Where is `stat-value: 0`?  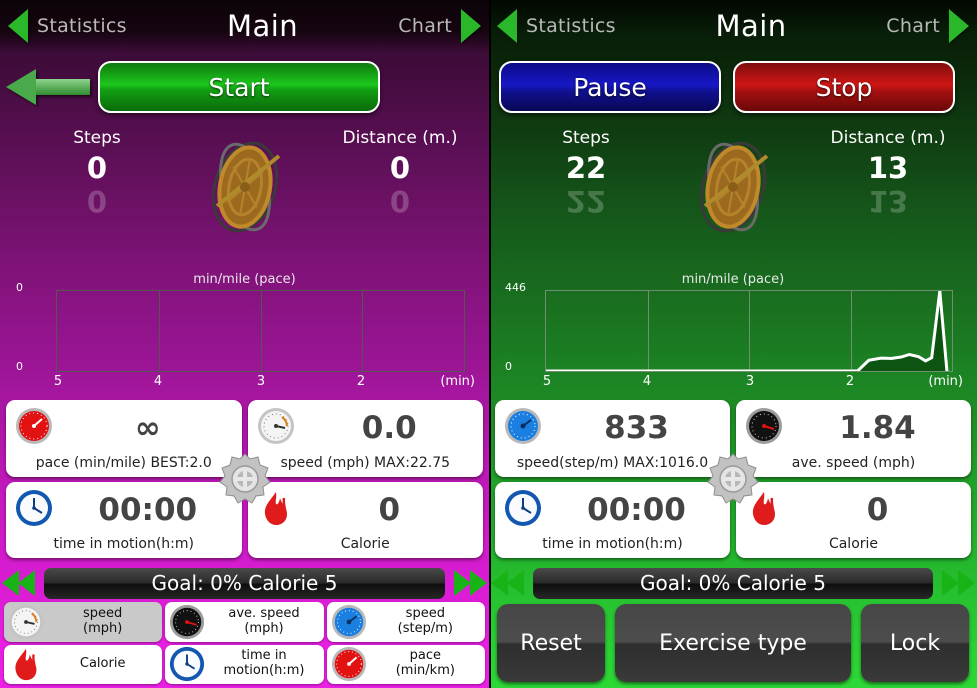
stat-value: 0 is located at coordinates (877, 509).